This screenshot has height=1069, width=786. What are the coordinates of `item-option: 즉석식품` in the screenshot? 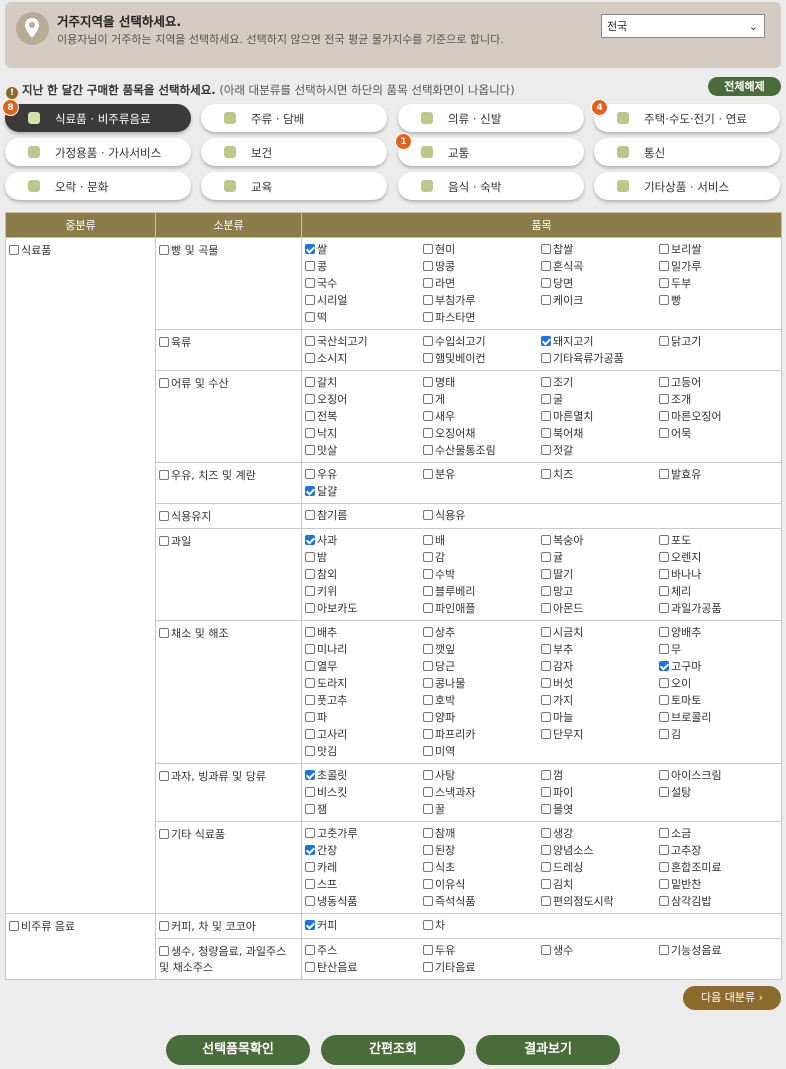 It's located at (482, 901).